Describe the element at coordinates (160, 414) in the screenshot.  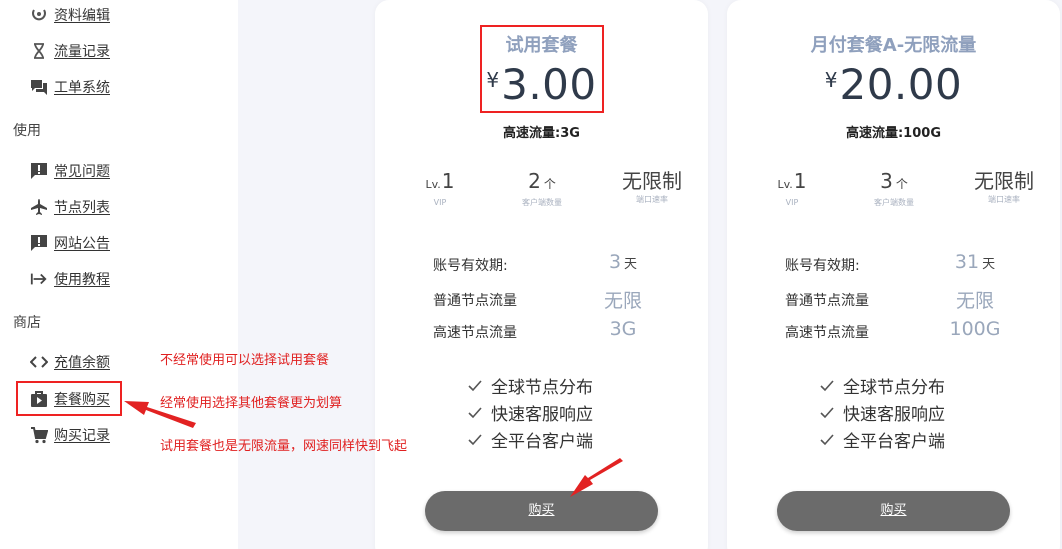
I see `arrow-to-buy-plan` at that location.